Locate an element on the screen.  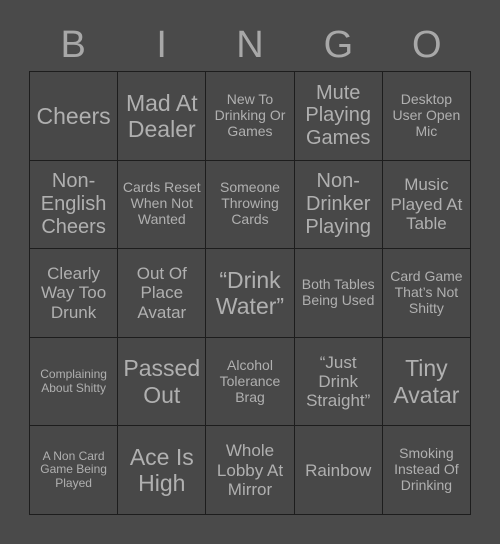
bingo-cell-r3c4: Both Tables Being Used is located at coordinates (338, 293).